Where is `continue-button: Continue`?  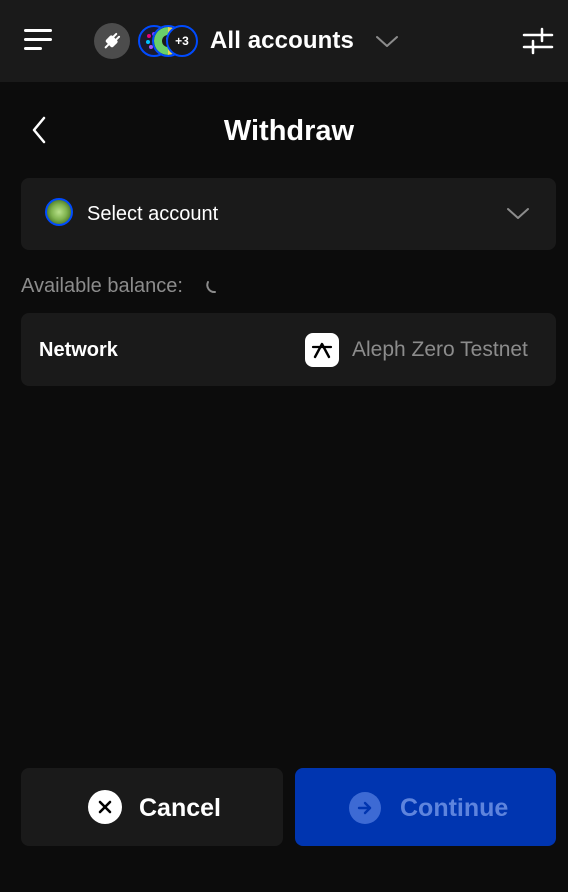
continue-button: Continue is located at coordinates (425, 807).